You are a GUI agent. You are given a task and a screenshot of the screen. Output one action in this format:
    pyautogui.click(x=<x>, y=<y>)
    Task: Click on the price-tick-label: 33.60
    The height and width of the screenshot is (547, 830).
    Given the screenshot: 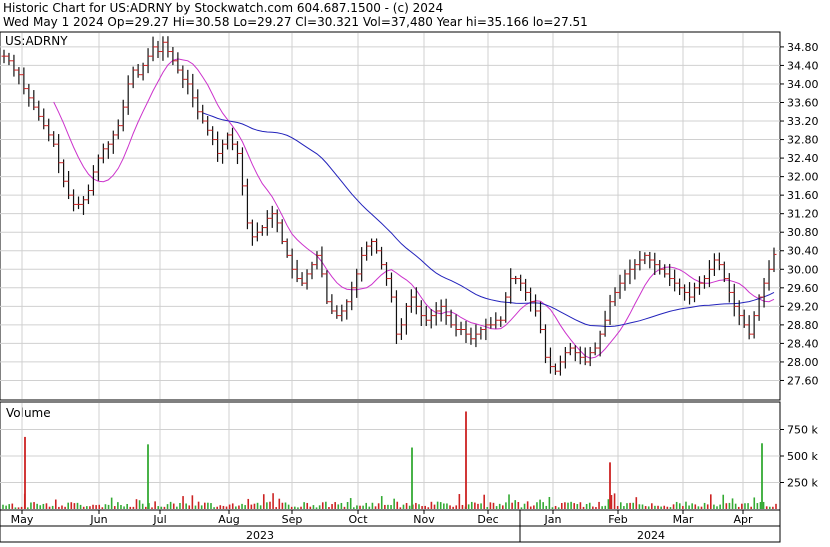 What is the action you would take?
    pyautogui.click(x=803, y=102)
    